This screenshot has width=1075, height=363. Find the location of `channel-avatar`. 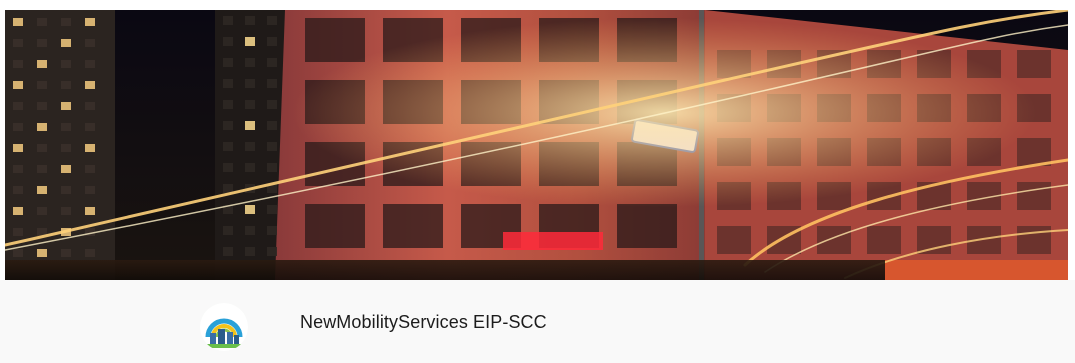

channel-avatar is located at coordinates (224, 327).